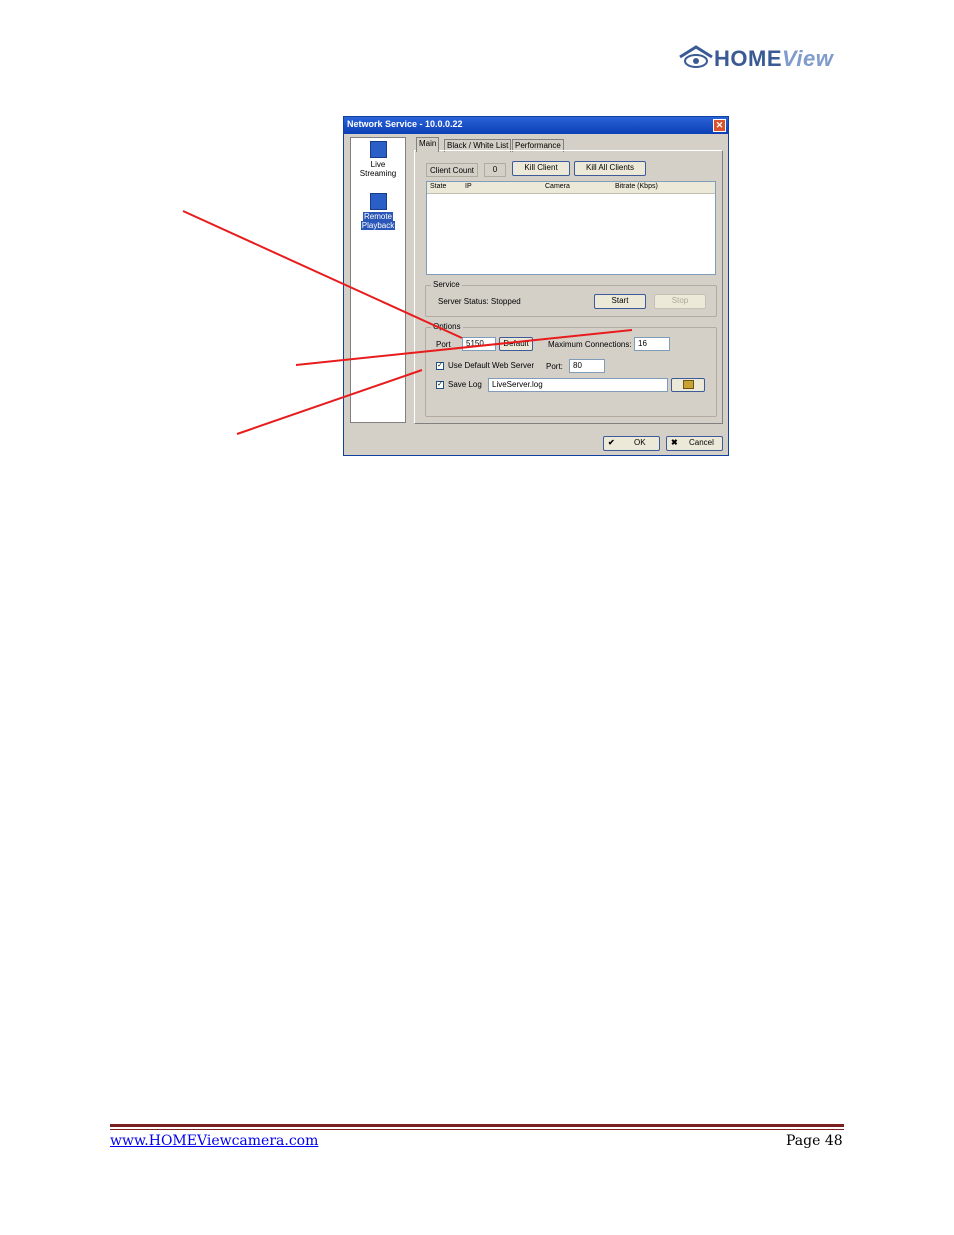 This screenshot has width=954, height=1235. I want to click on title-bar: Network Service - 10.0.0.22 ✕, so click(536, 125).